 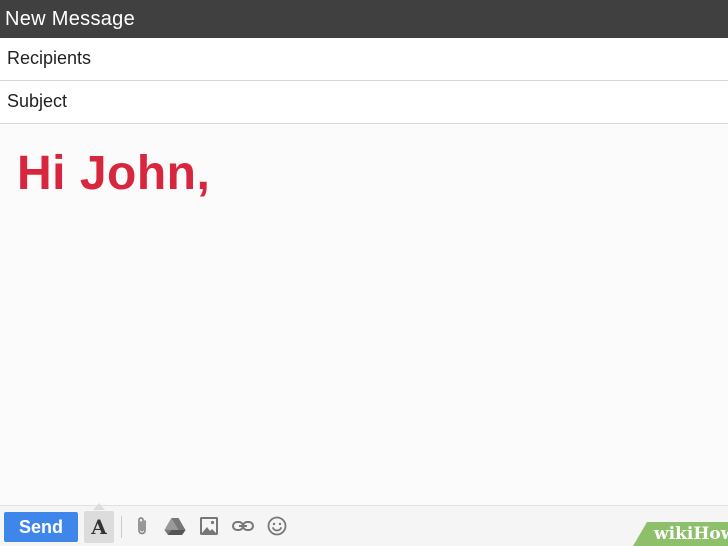 What do you see at coordinates (142, 526) in the screenshot?
I see `attach-icon` at bounding box center [142, 526].